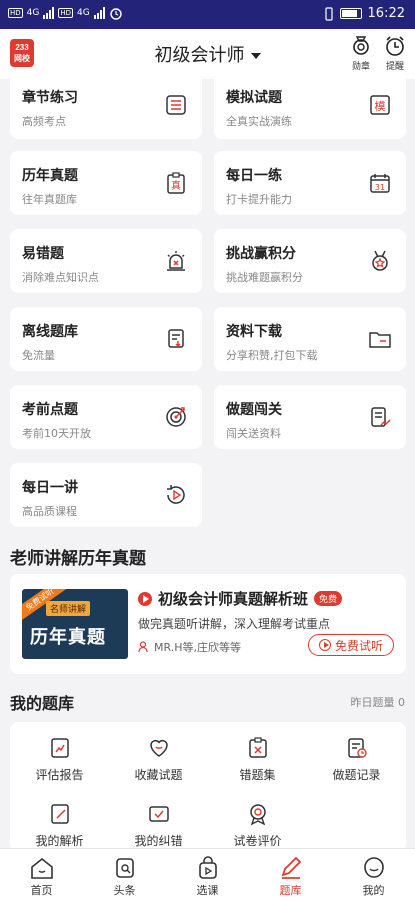 This screenshot has height=900, width=415. Describe the element at coordinates (59, 814) in the screenshot. I see `analysis-icon` at that location.